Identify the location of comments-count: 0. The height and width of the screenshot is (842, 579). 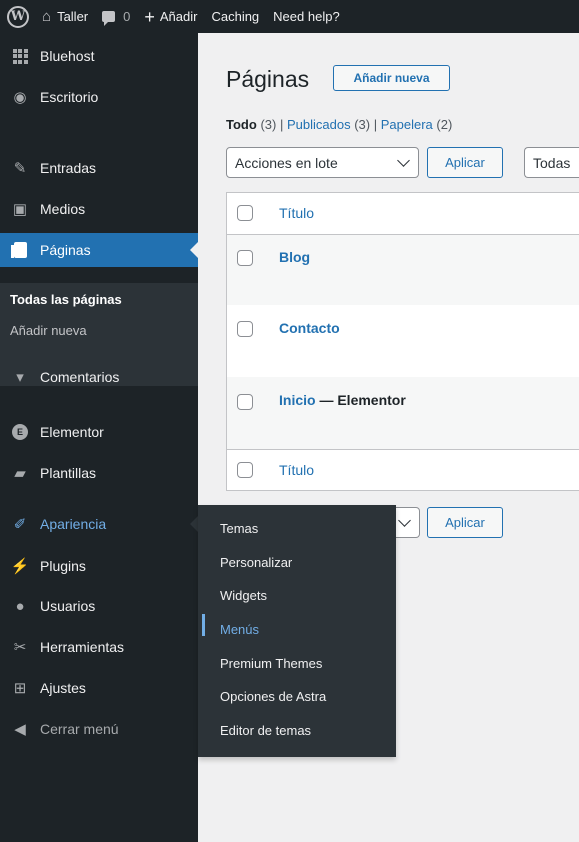
(127, 16).